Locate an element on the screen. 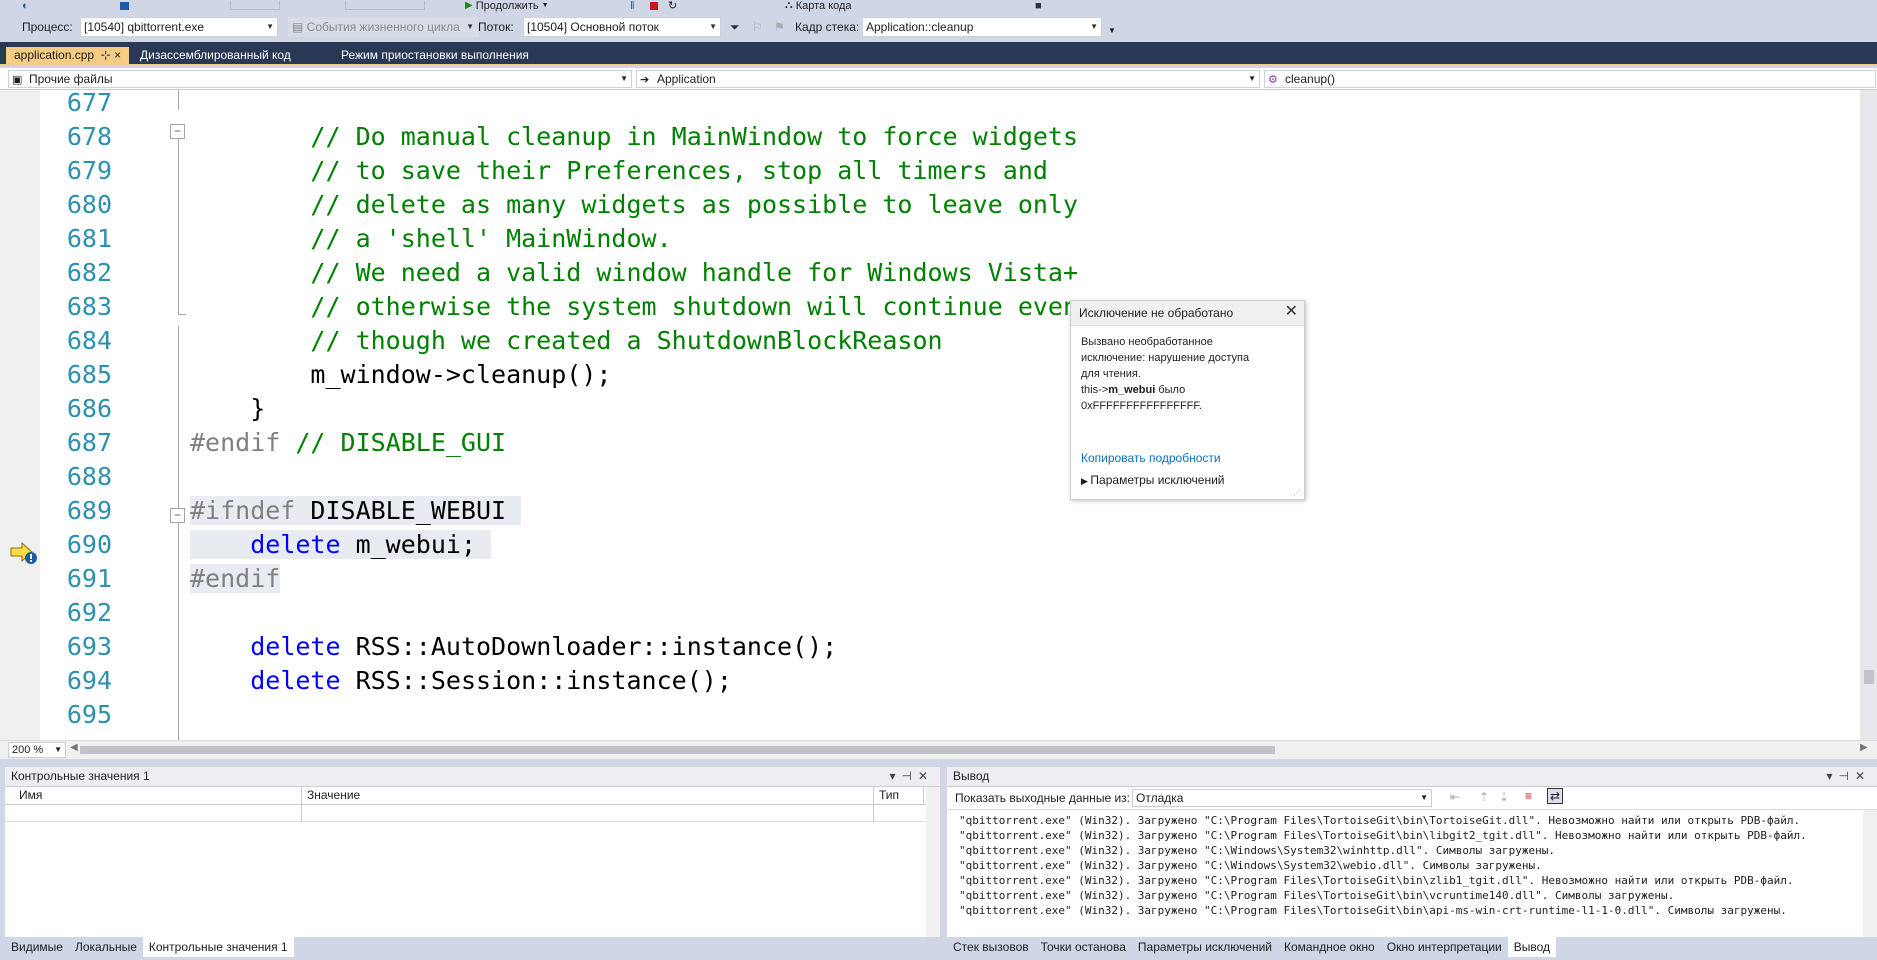  bookmark-button: ■ is located at coordinates (1038, 6).